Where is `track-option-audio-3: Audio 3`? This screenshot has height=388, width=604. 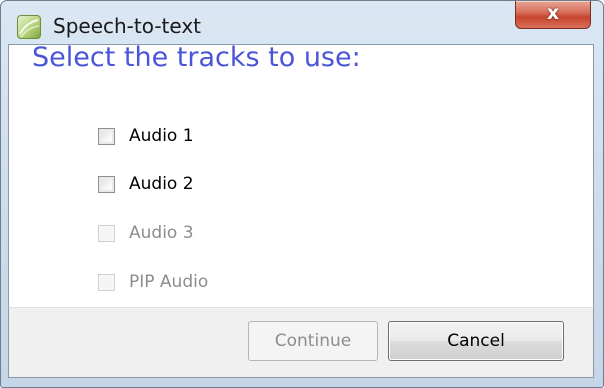 track-option-audio-3: Audio 3 is located at coordinates (146, 233).